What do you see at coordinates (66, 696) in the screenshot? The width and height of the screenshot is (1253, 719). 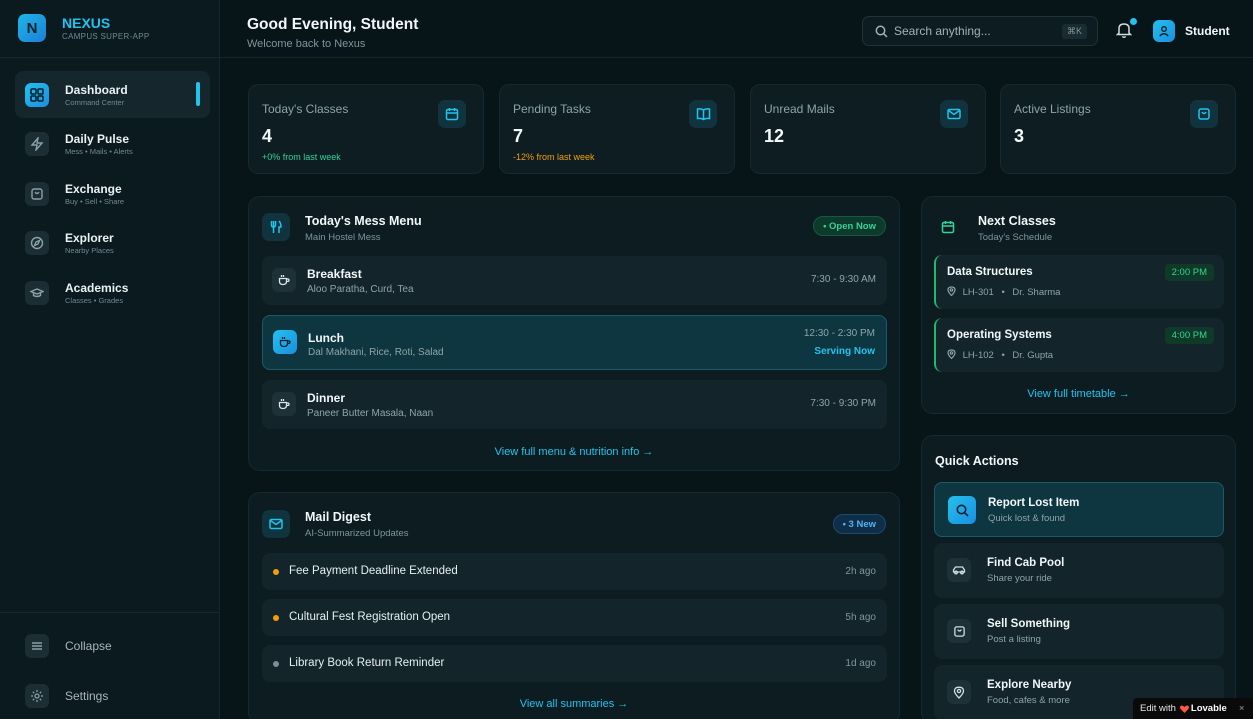 I see `settings-button: Settings` at bounding box center [66, 696].